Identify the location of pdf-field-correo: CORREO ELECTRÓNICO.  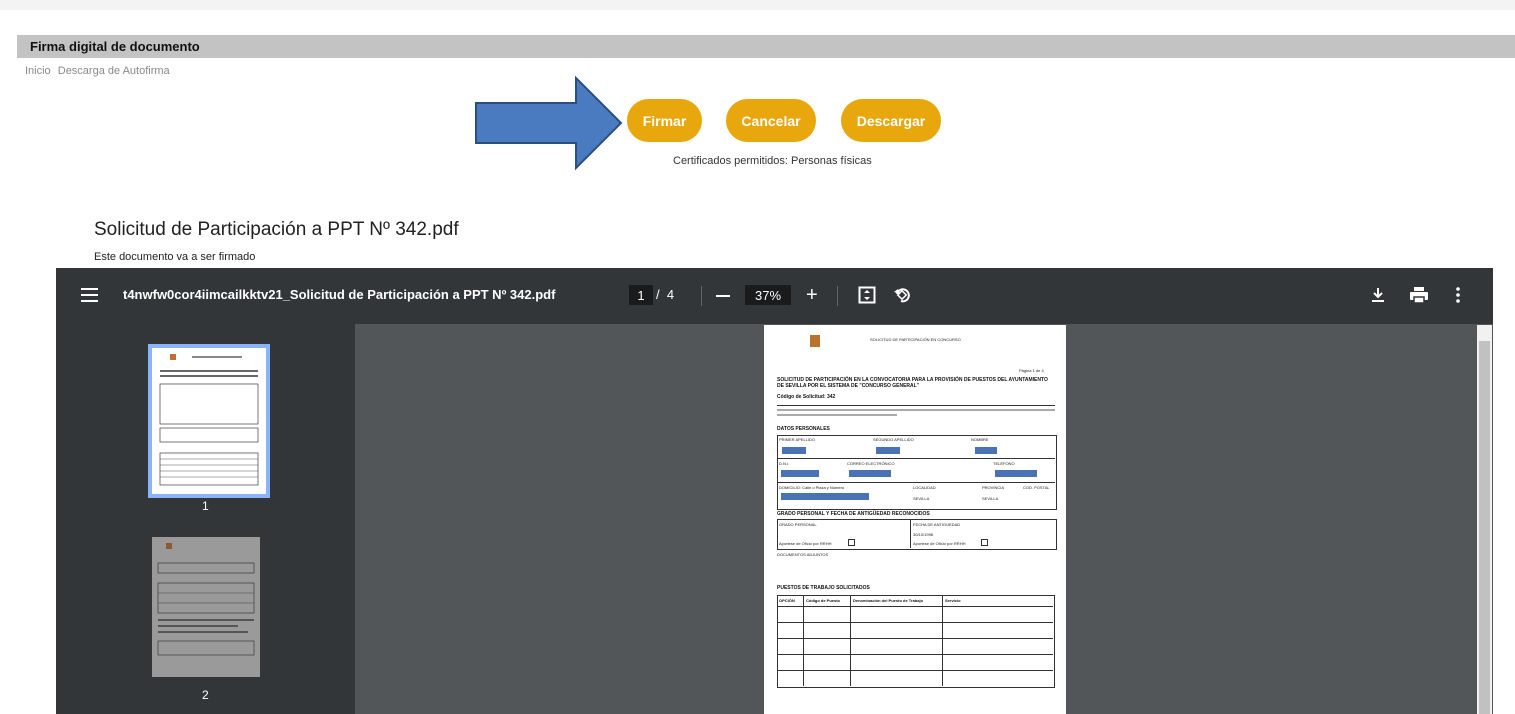
(871, 463).